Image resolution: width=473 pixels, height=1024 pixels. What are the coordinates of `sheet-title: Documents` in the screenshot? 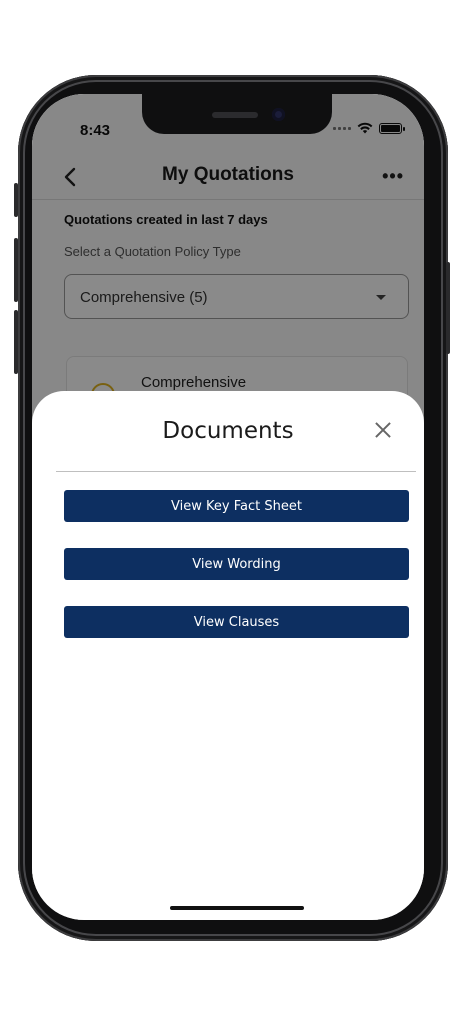 It's located at (228, 431).